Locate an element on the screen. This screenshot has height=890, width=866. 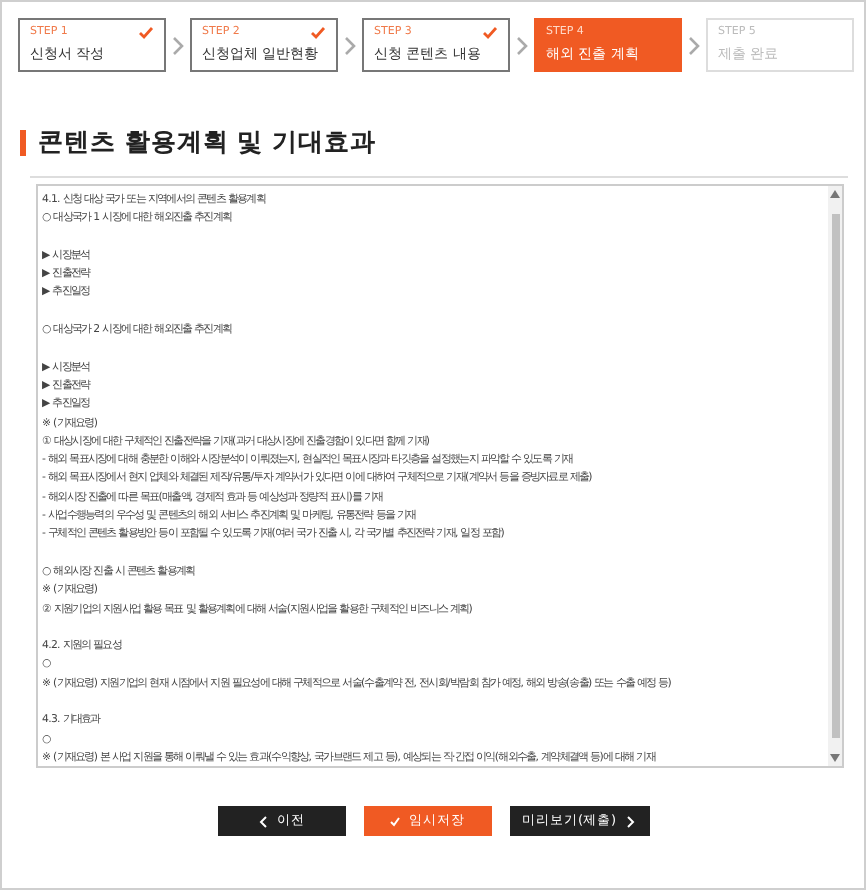
scrollbar is located at coordinates (835, 476).